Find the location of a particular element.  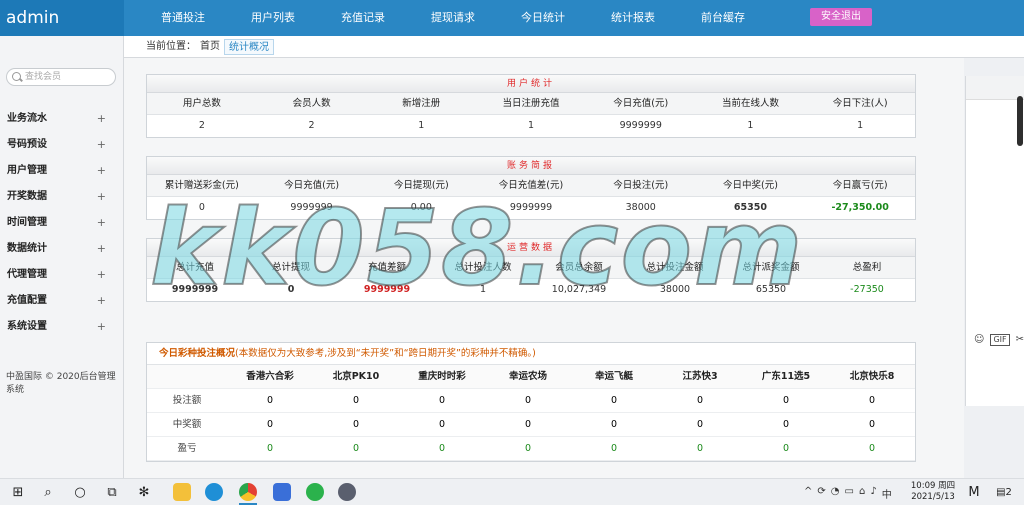

column-header: 重庆时时彩 is located at coordinates (442, 376).